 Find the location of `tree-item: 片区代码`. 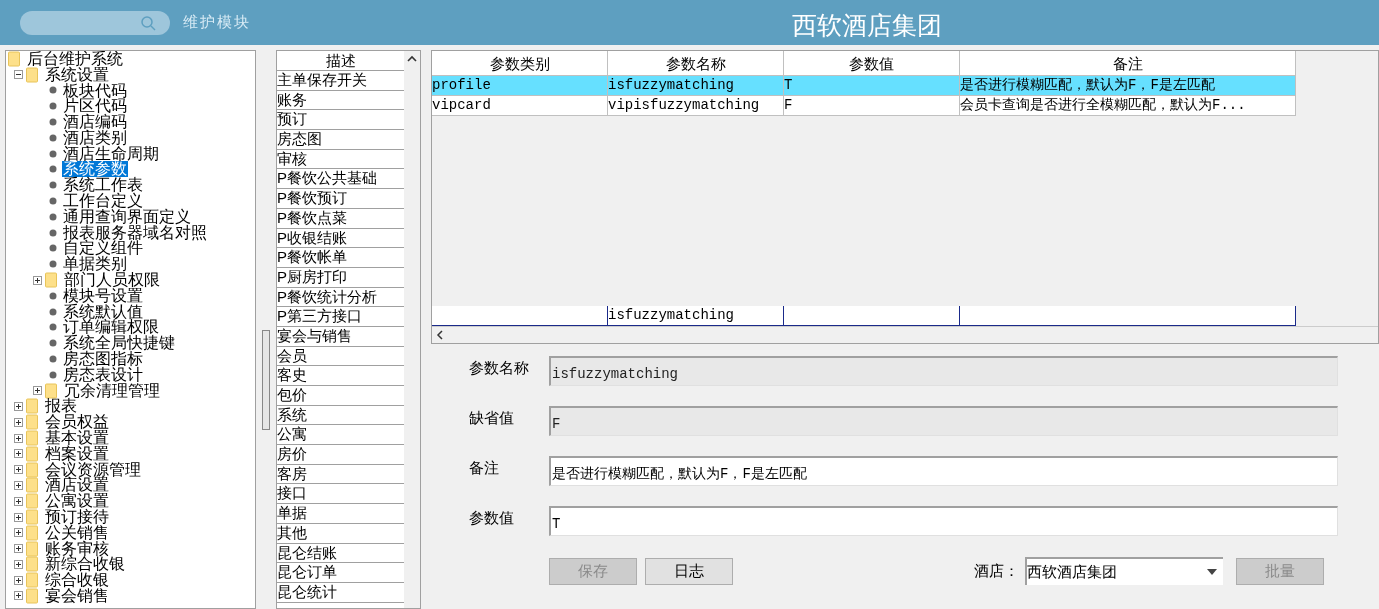

tree-item: 片区代码 is located at coordinates (95, 106).